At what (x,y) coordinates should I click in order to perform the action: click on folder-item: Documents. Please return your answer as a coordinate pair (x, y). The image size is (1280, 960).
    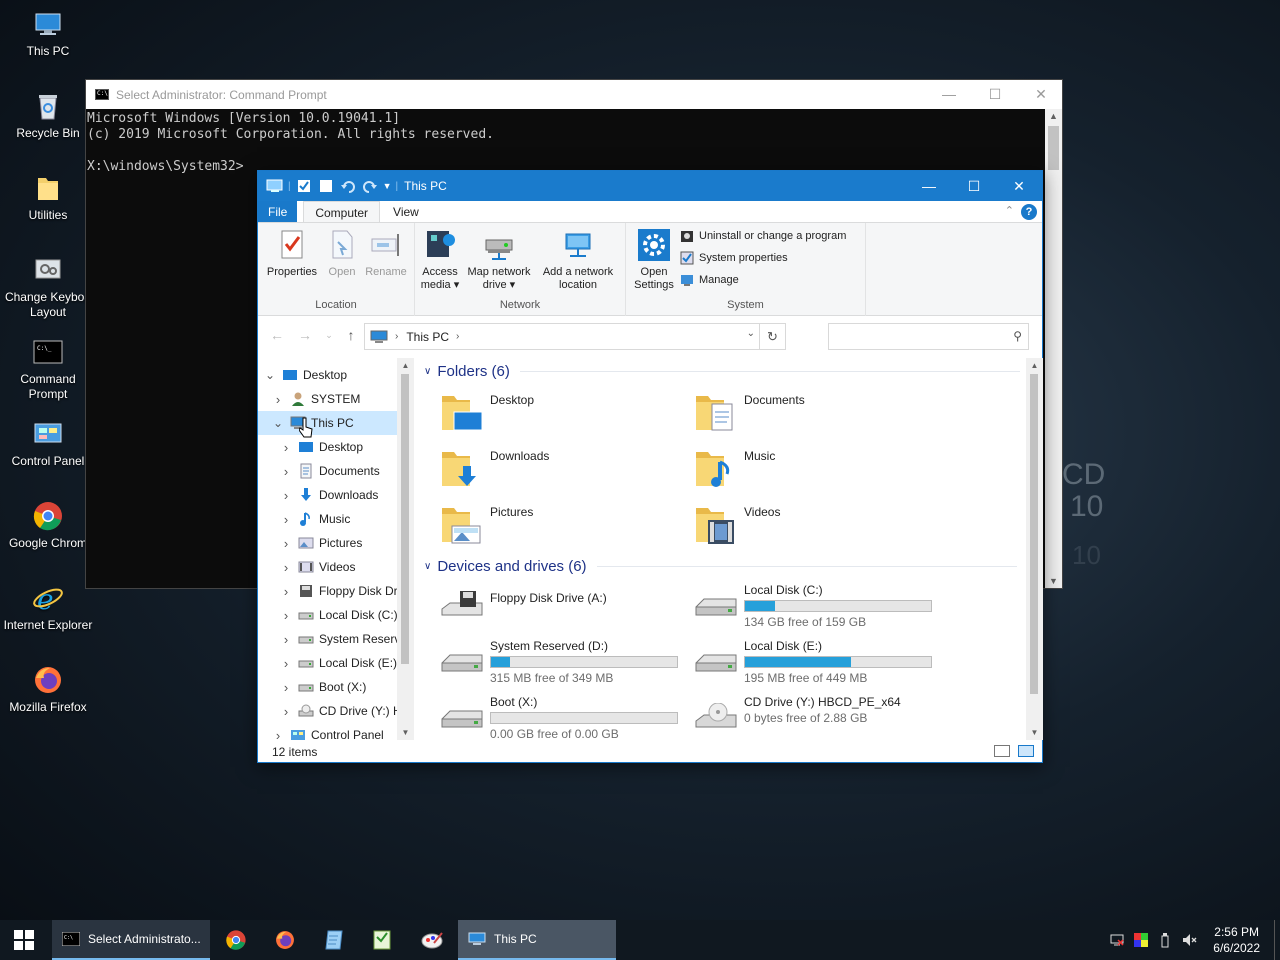
    Looking at the image, I should click on (814, 416).